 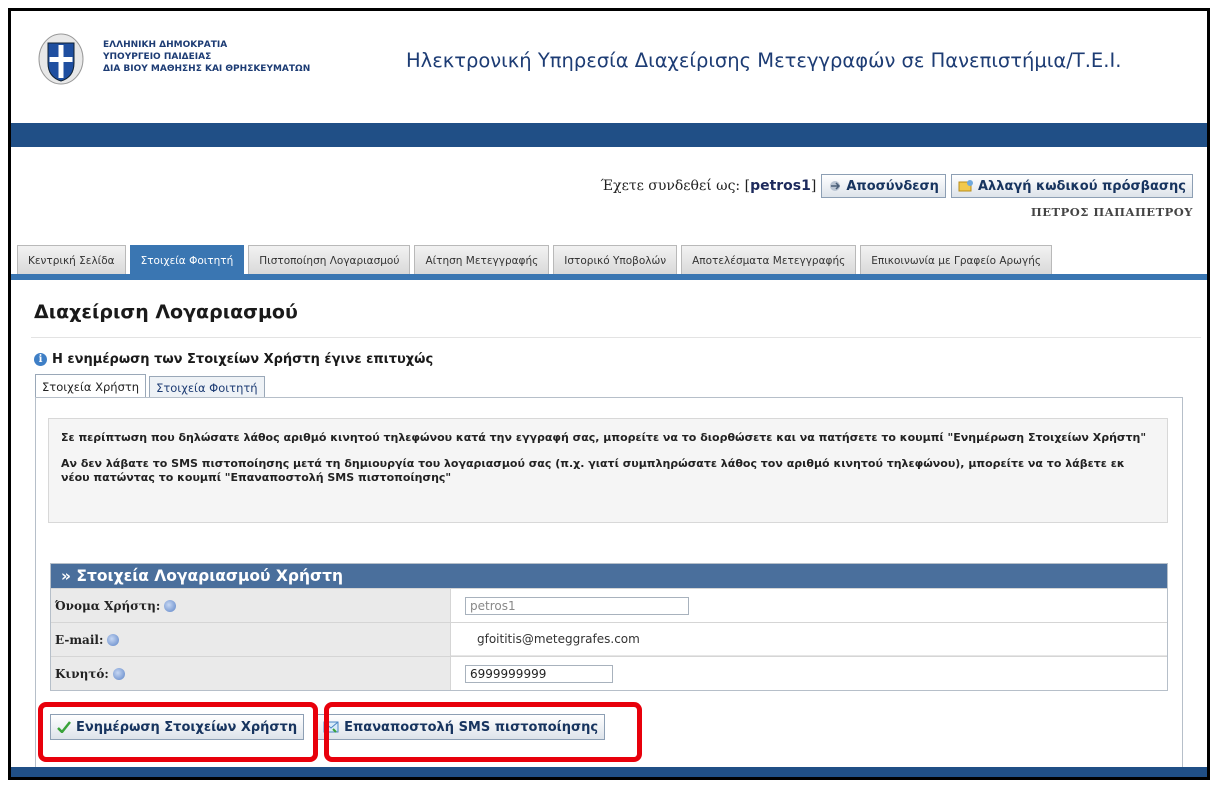 What do you see at coordinates (251, 639) in the screenshot?
I see `email-label: E-mail:` at bounding box center [251, 639].